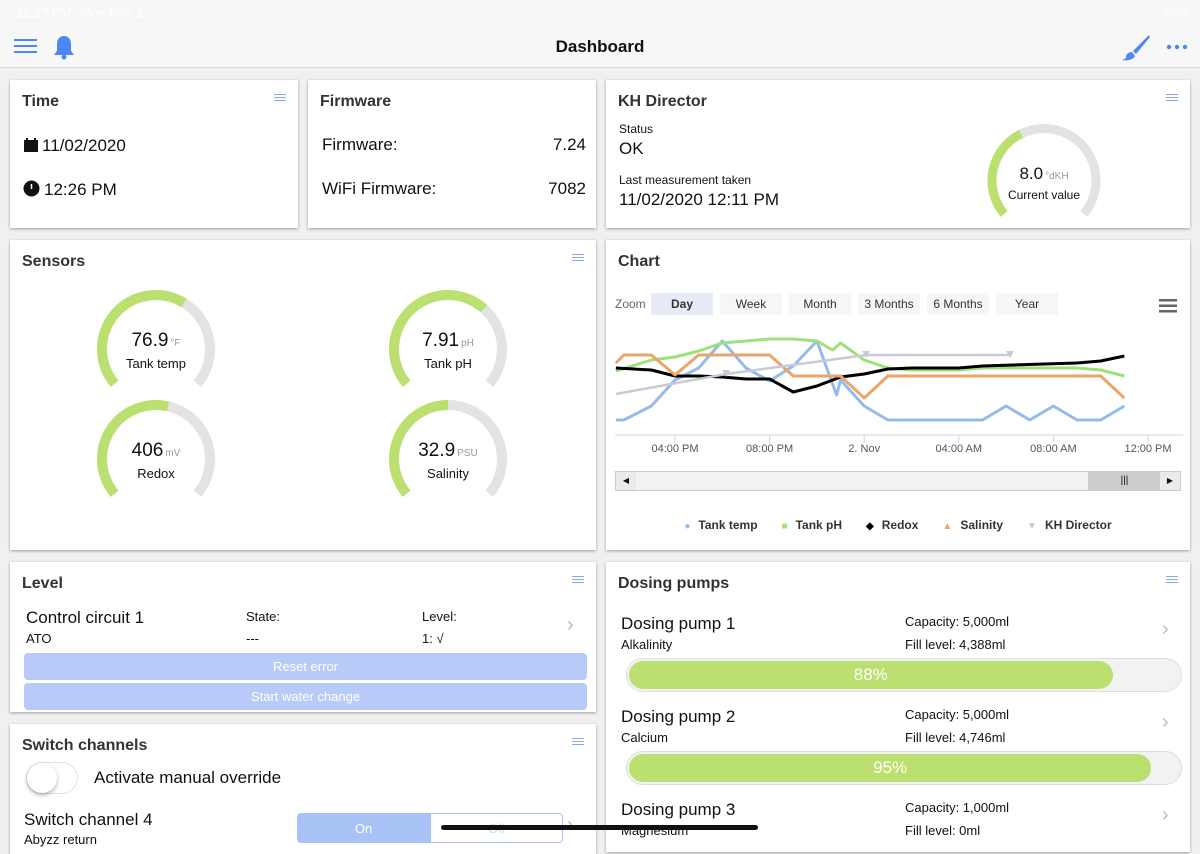 The image size is (1200, 854). I want to click on legend-label: Tank temp, so click(728, 525).